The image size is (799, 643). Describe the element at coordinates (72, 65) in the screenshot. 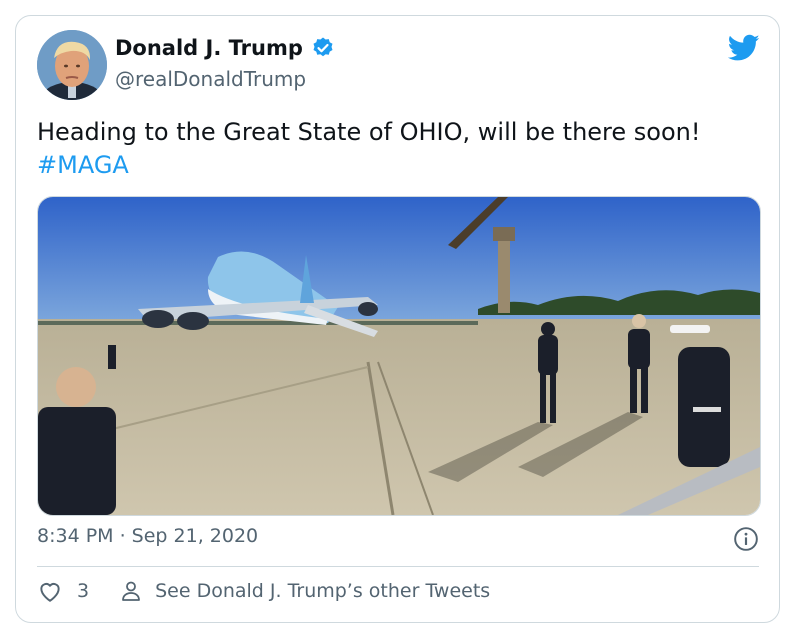

I see `avatar` at that location.